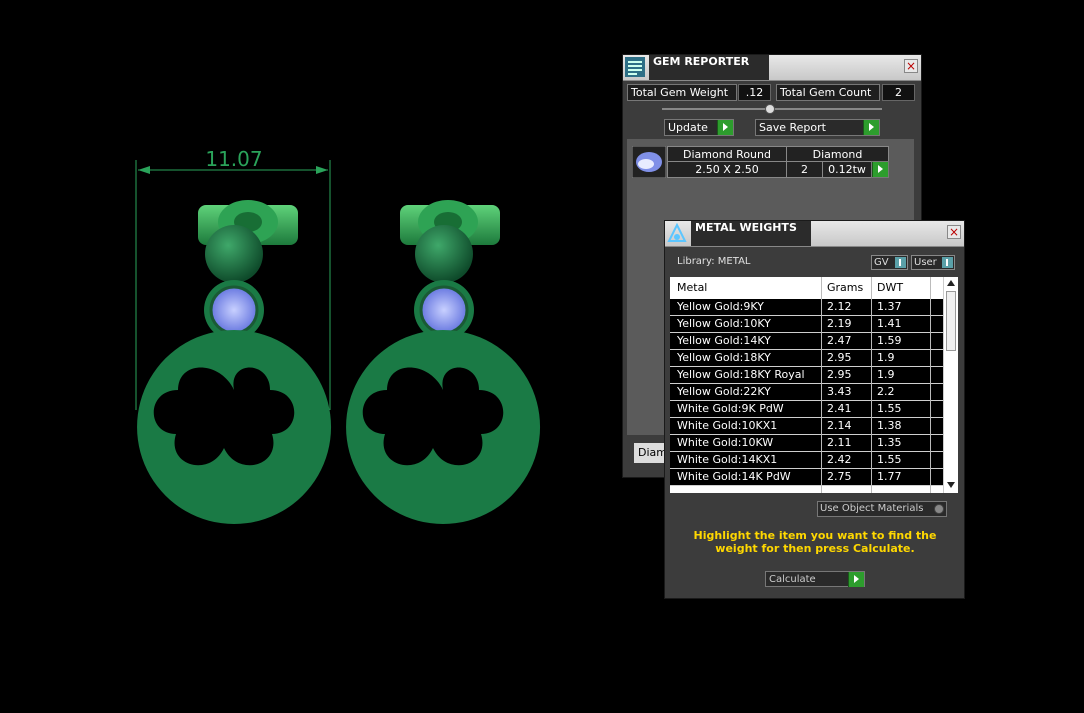  Describe the element at coordinates (889, 408) in the screenshot. I see `dwt-cell: 1.55` at that location.